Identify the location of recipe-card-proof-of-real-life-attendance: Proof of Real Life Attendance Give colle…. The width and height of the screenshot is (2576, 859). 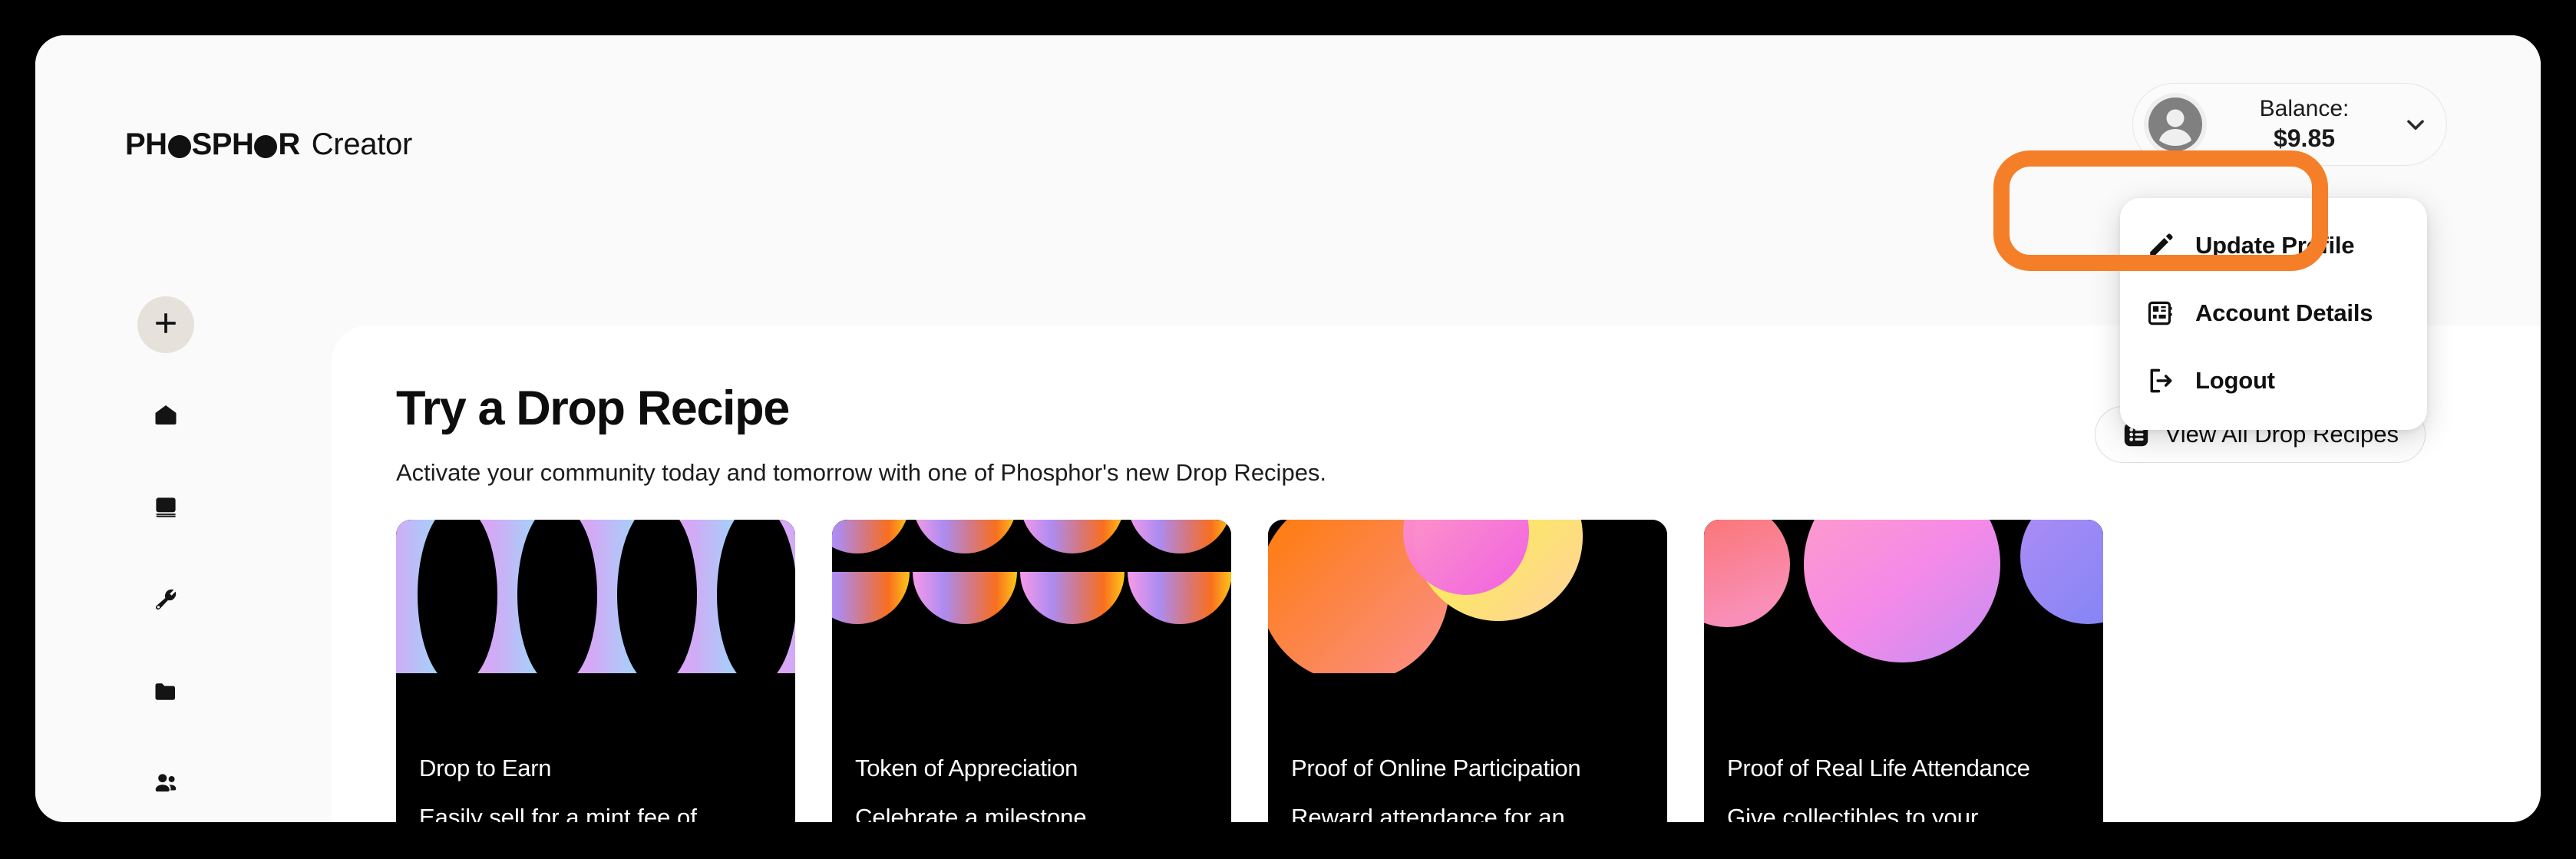
(1903, 671).